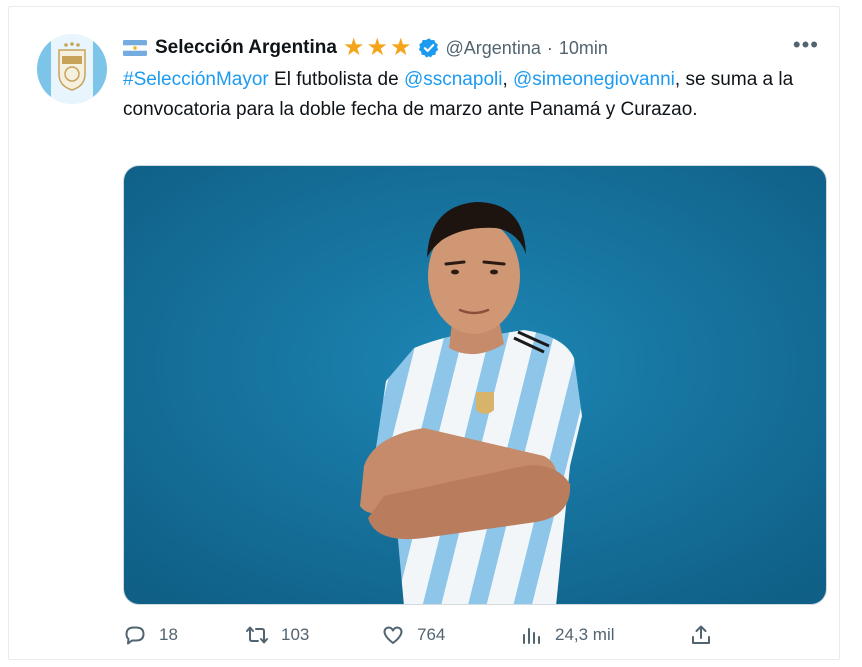 This screenshot has width=862, height=667. Describe the element at coordinates (336, 79) in the screenshot. I see `tweet-text-part: El futbolista de` at that location.